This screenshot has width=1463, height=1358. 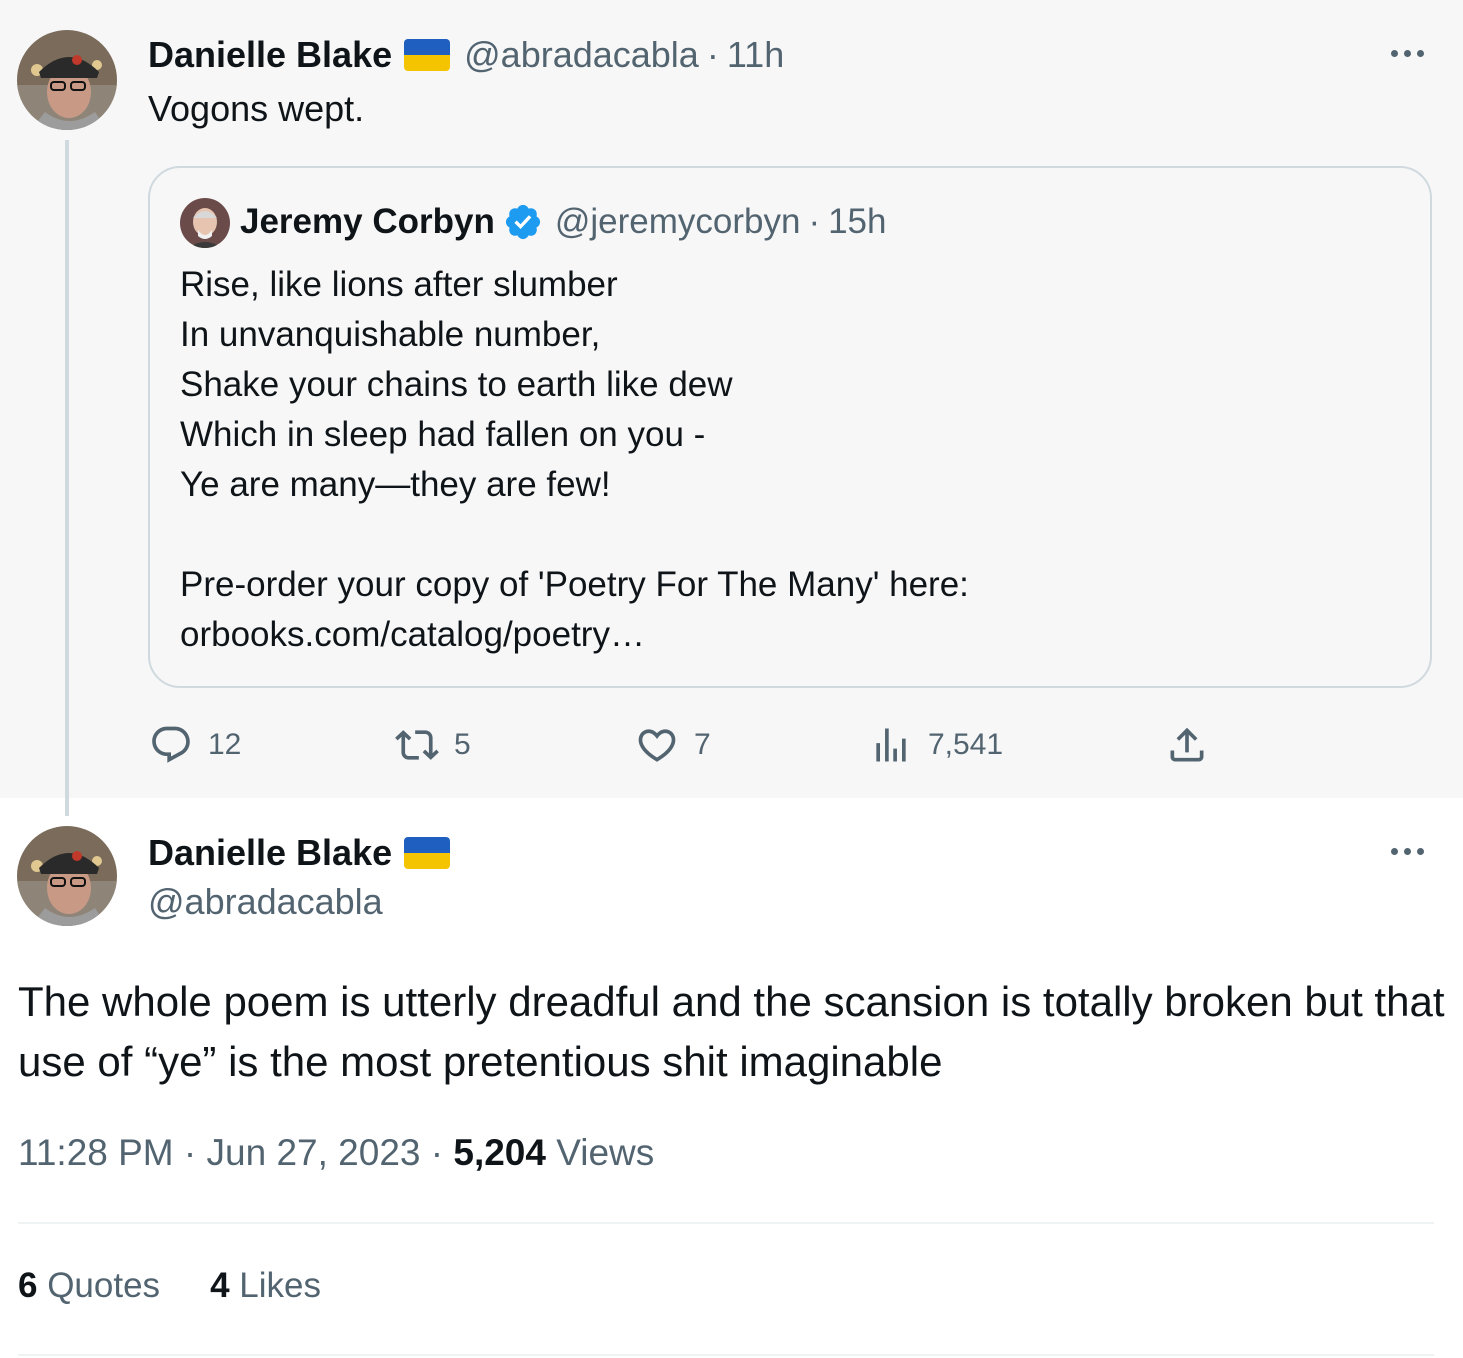 I want to click on retweet-icon, so click(x=417, y=745).